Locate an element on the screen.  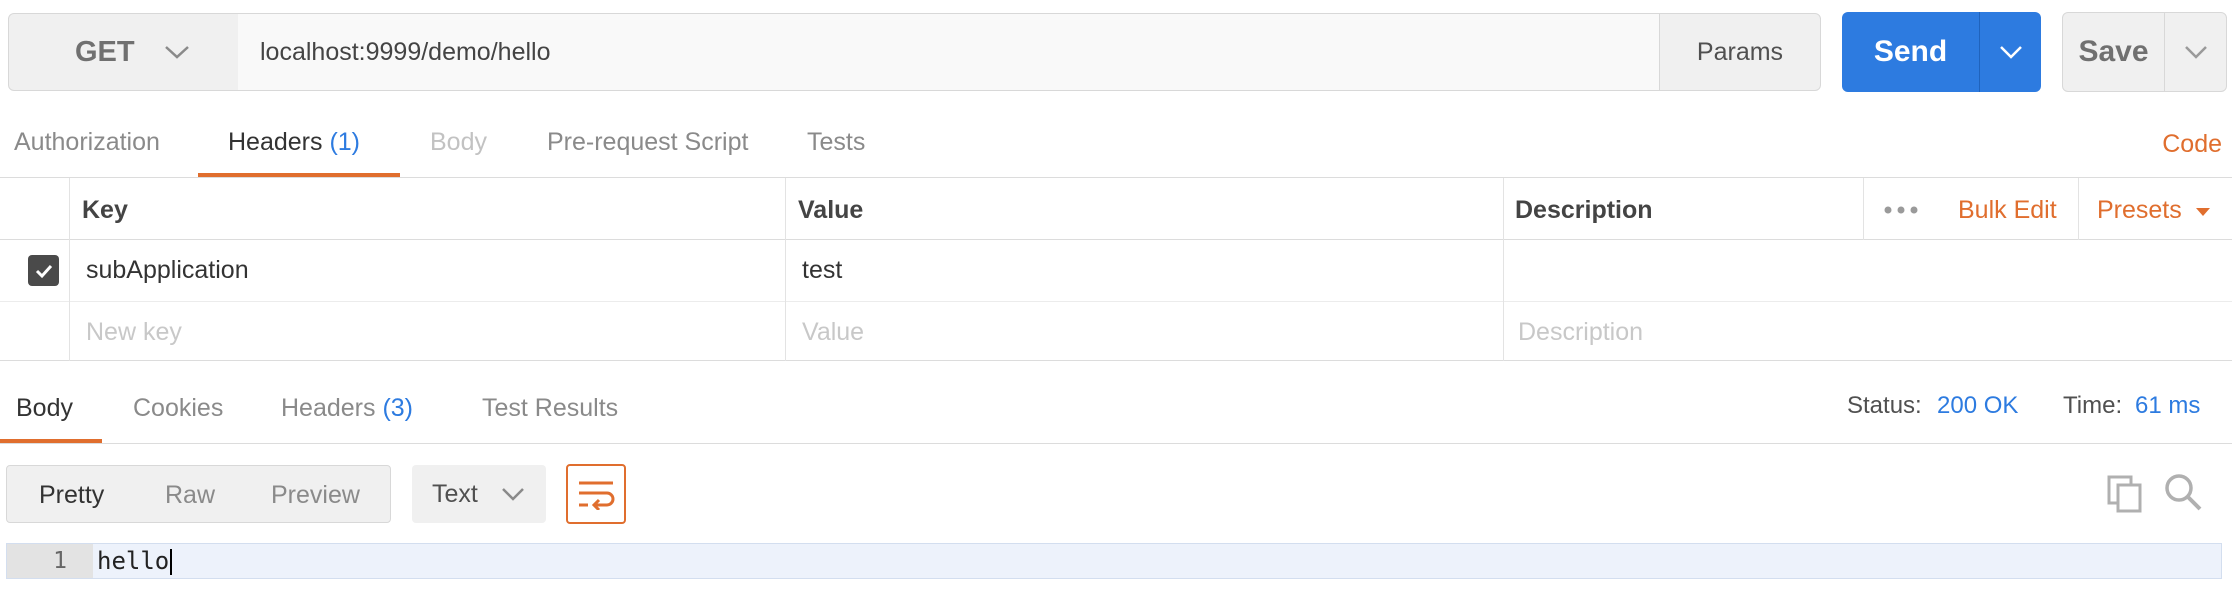
column-description: Description is located at coordinates (1584, 210).